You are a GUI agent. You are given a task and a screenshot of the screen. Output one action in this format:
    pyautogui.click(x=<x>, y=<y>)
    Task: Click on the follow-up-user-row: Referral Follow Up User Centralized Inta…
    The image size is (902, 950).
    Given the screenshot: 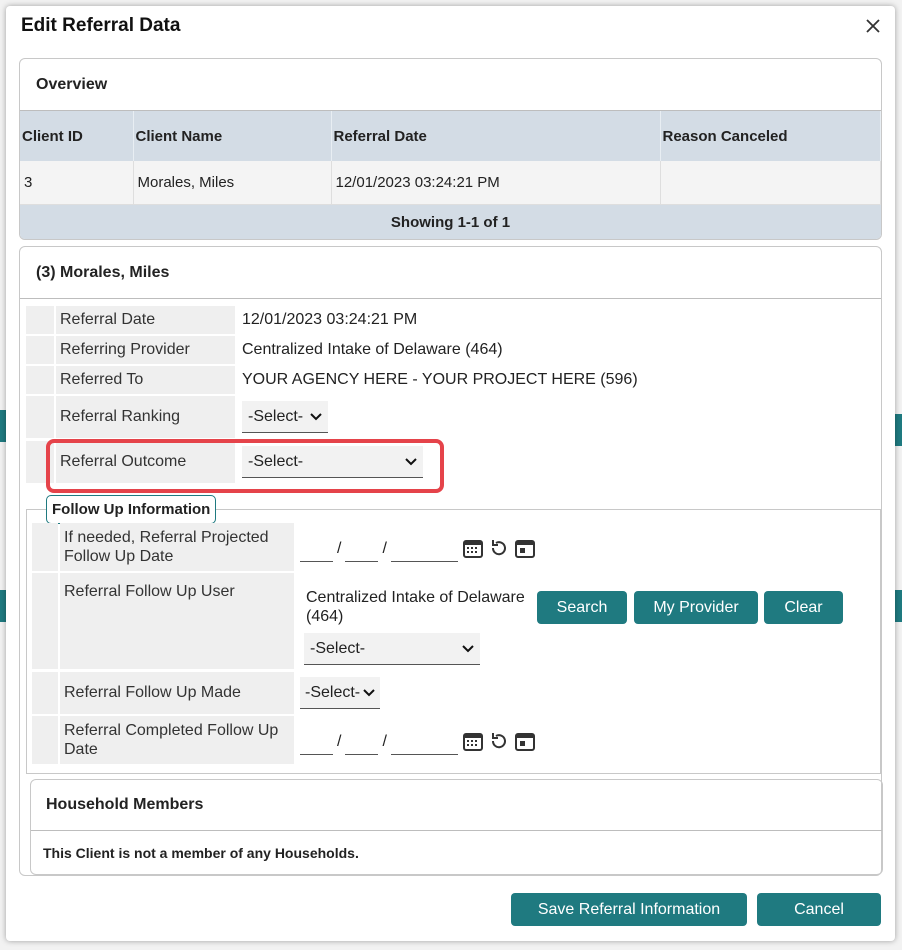 What is the action you would take?
    pyautogui.click(x=443, y=621)
    